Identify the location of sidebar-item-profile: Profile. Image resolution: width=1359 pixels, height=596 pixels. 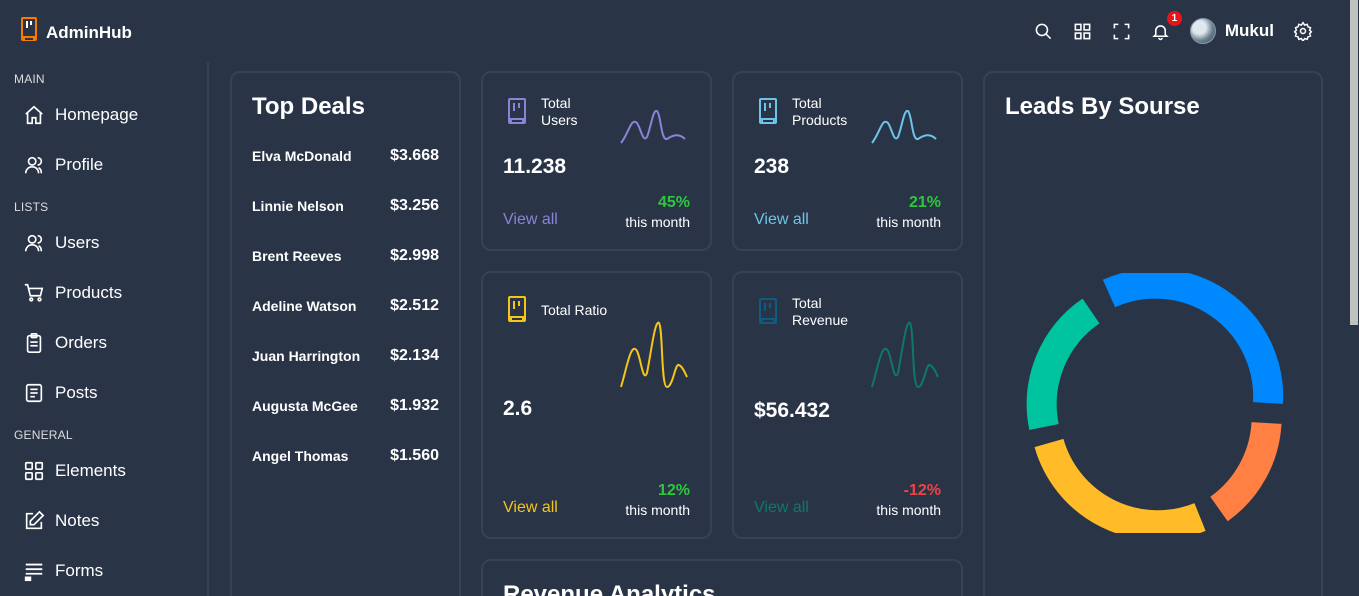
(103, 165).